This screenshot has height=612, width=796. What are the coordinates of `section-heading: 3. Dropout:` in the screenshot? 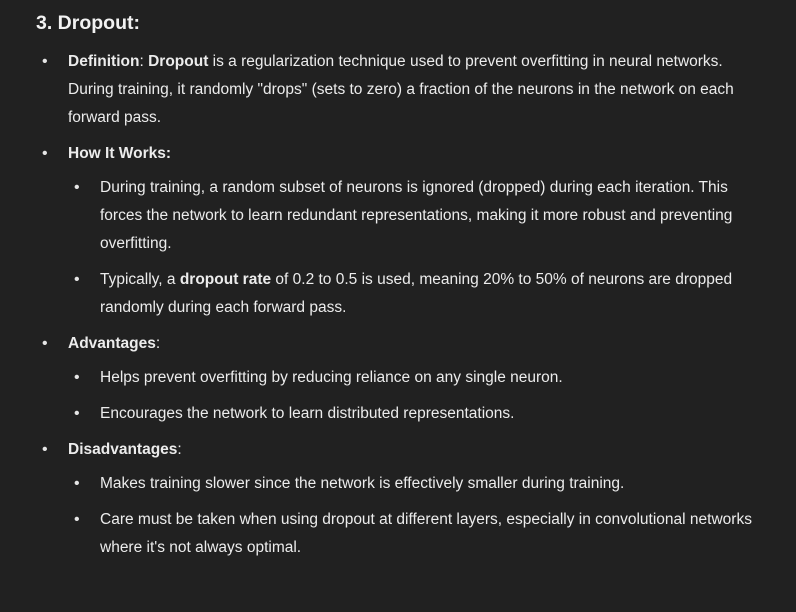 It's located at (88, 23).